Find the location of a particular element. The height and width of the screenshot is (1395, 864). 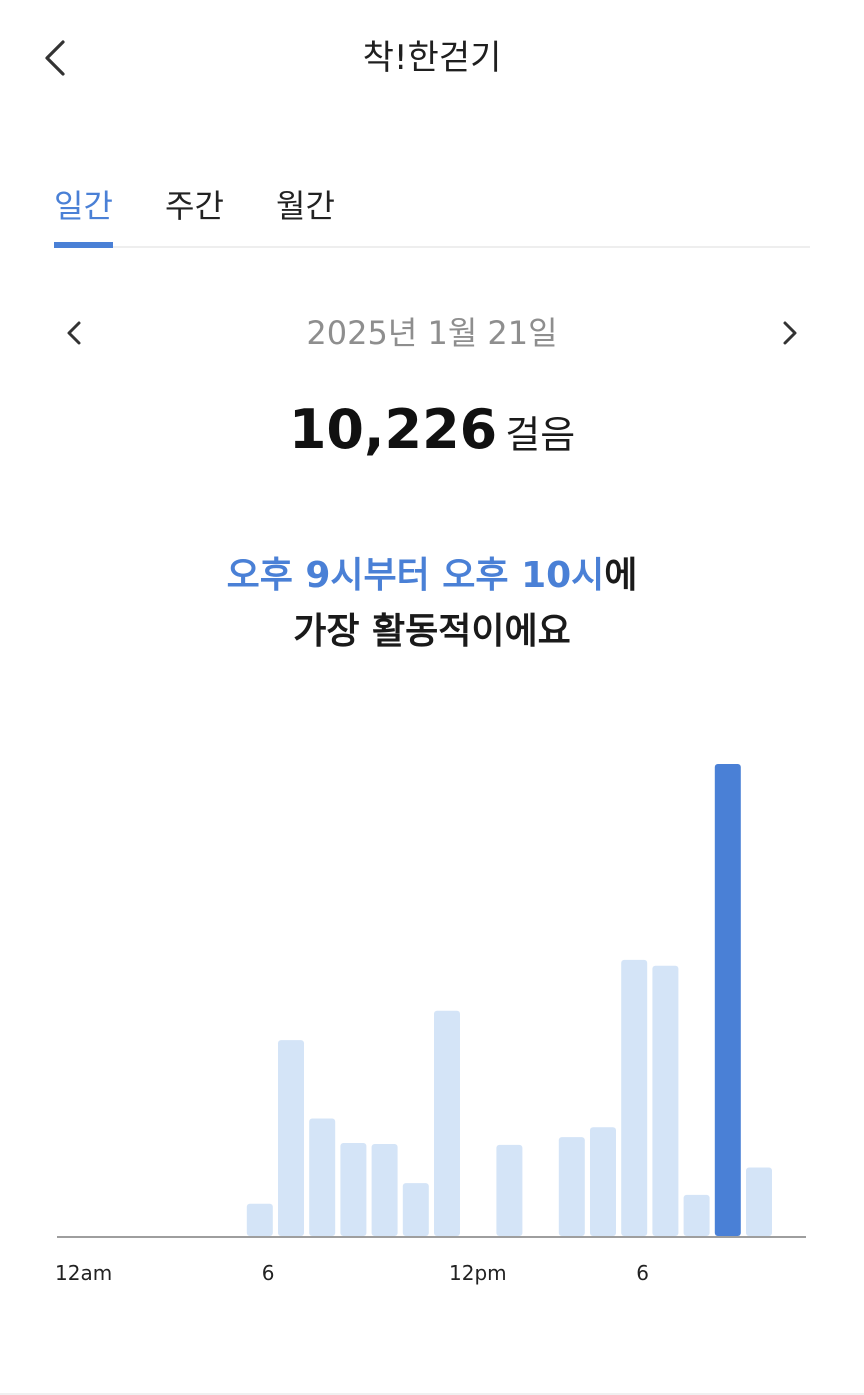

tab-monthly: 월간 is located at coordinates (305, 213).